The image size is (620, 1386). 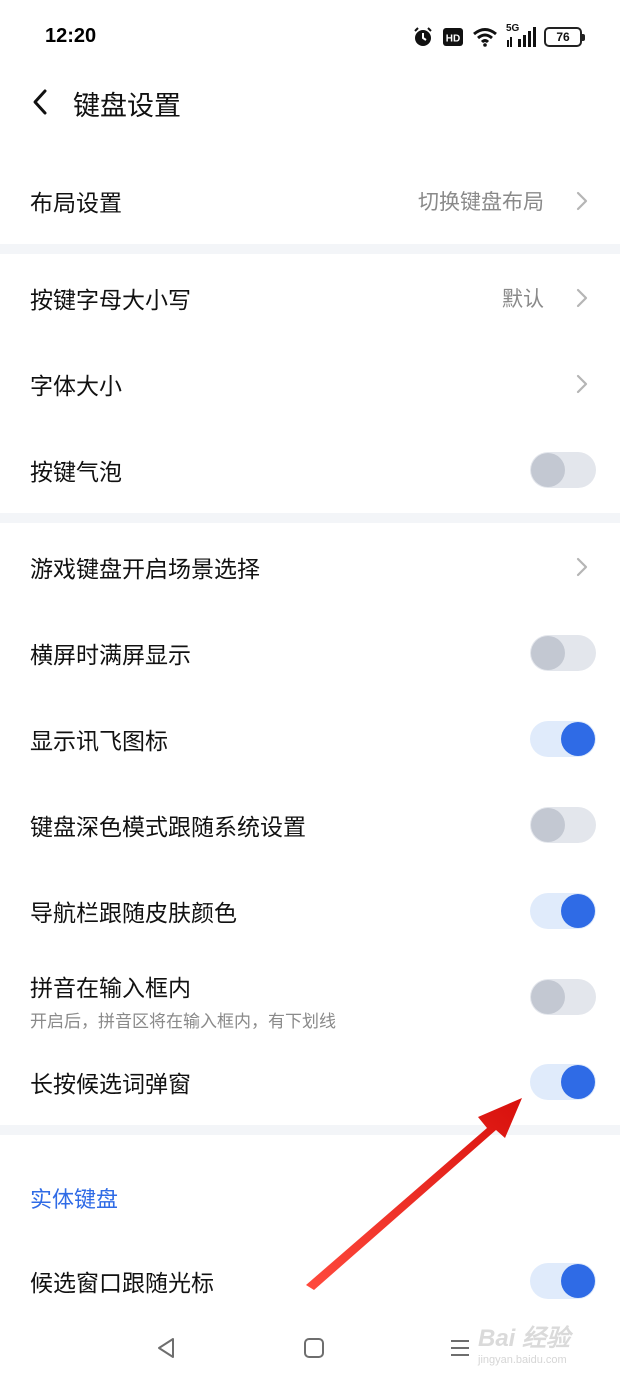 I want to click on setting-label: 布局设置, so click(x=76, y=204).